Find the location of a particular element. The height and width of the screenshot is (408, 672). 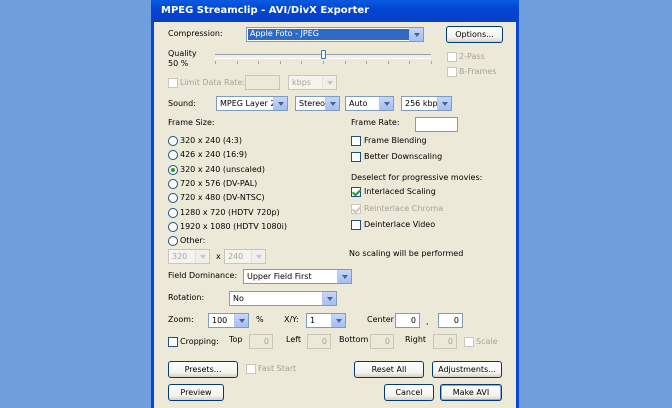

crop-top-input: 0 is located at coordinates (261, 341).